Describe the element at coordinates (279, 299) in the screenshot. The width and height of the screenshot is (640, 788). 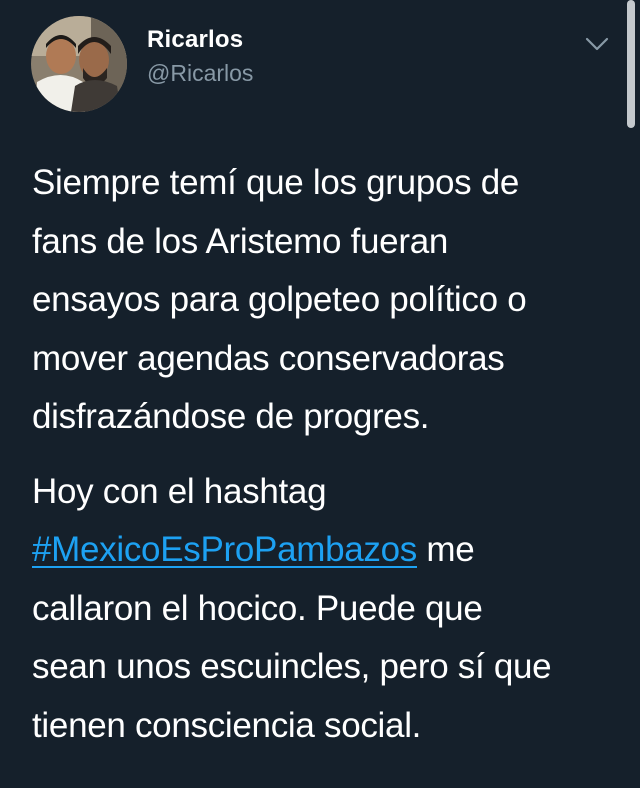
I see `tweet-line: ensayos para golpeteo político o` at that location.